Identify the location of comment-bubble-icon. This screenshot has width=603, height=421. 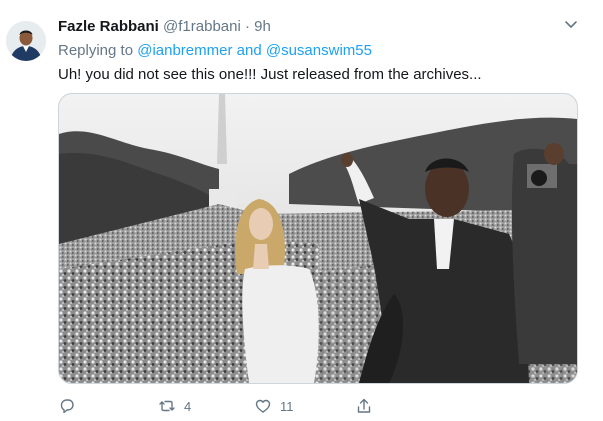
(67, 406).